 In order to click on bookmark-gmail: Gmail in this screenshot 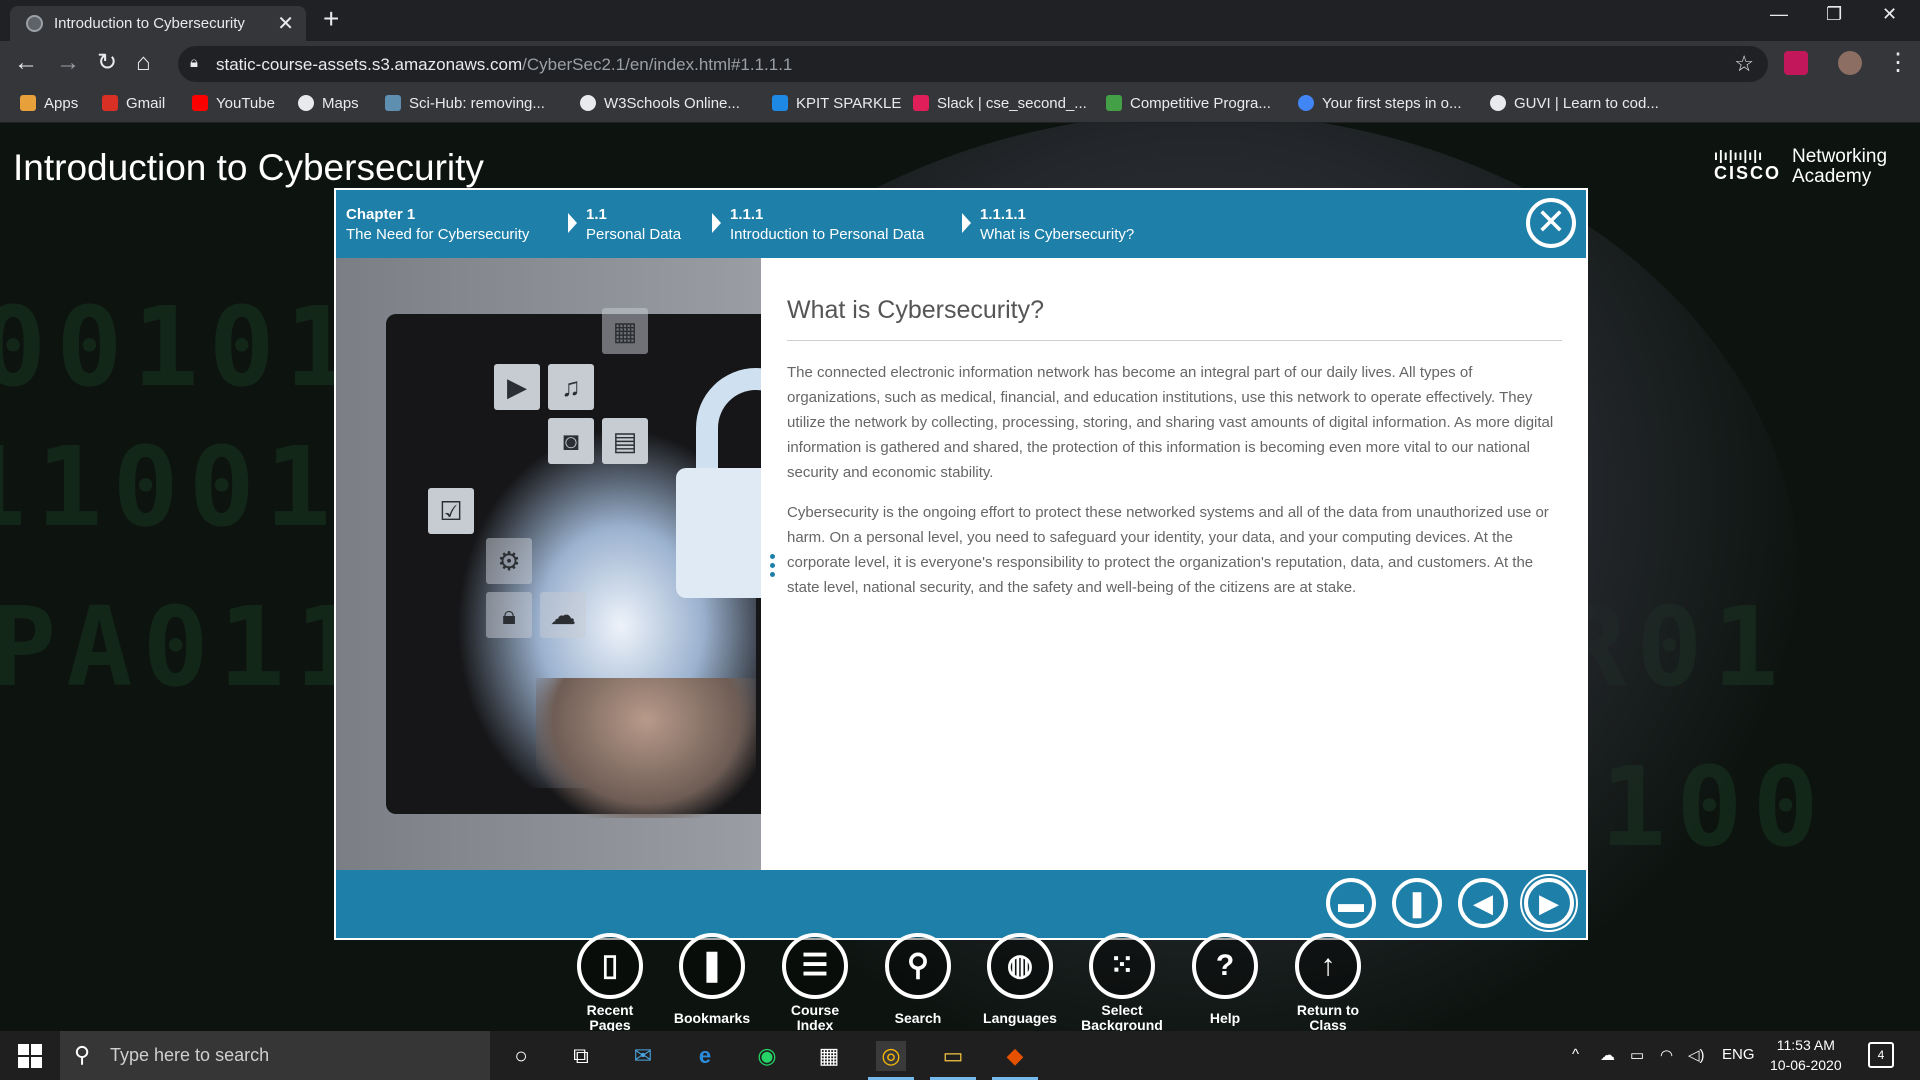, I will do `click(133, 103)`.